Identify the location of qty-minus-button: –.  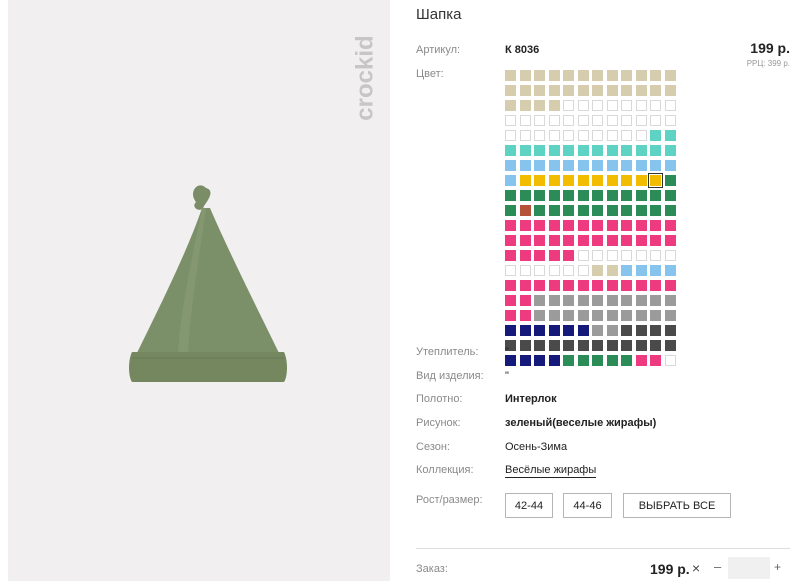
(717, 566).